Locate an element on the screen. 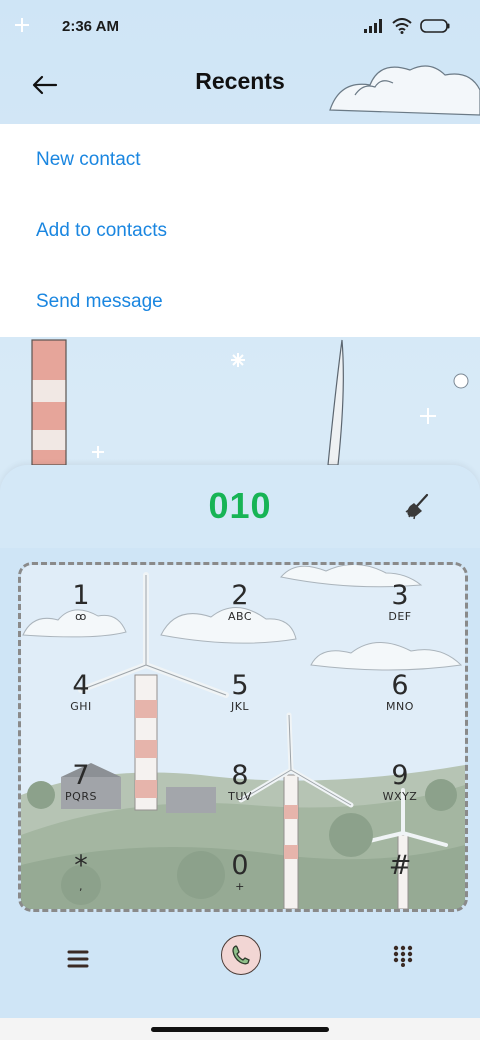 This screenshot has width=480, height=1040. voicemail-icon: ꝏ is located at coordinates (81, 616).